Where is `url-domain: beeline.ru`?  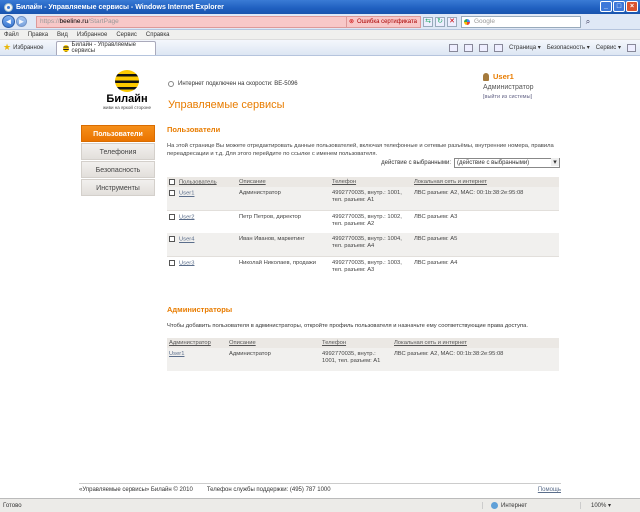 url-domain: beeline.ru is located at coordinates (74, 21).